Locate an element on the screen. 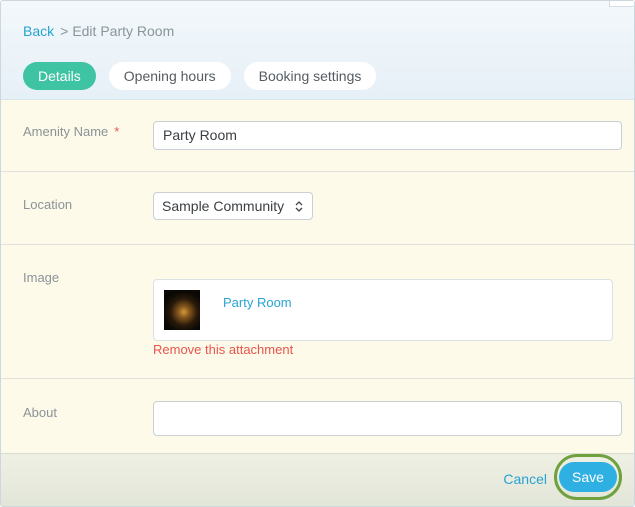 The height and width of the screenshot is (507, 635). back-link: Back is located at coordinates (38, 31).